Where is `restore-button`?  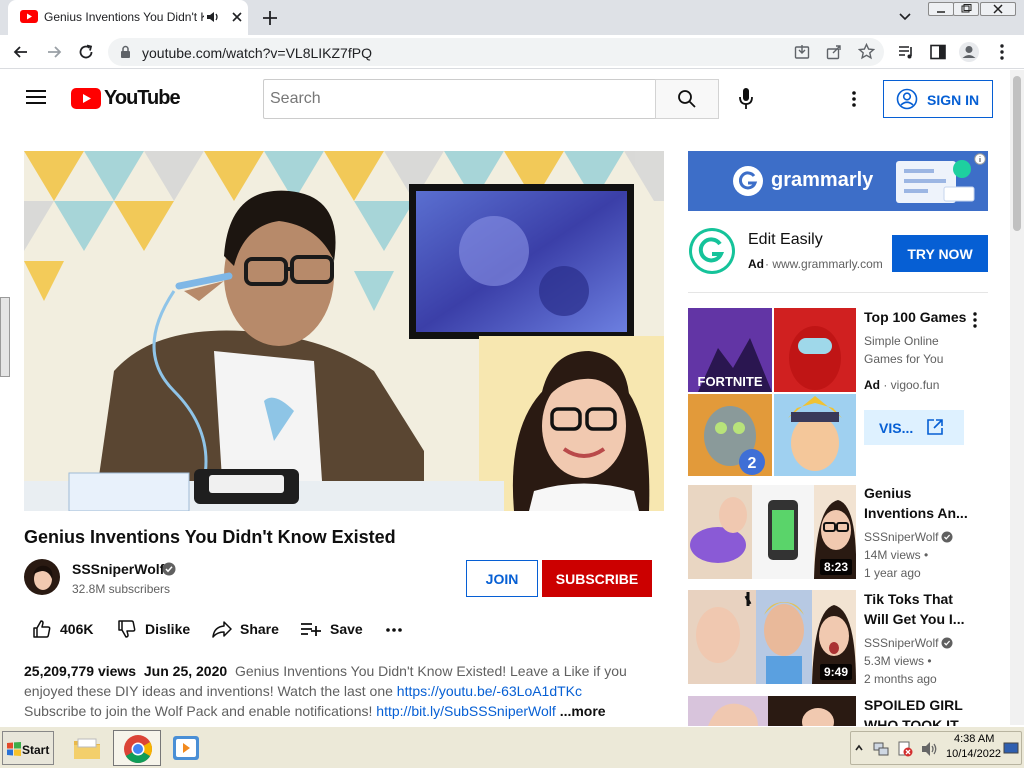 restore-button is located at coordinates (966, 9).